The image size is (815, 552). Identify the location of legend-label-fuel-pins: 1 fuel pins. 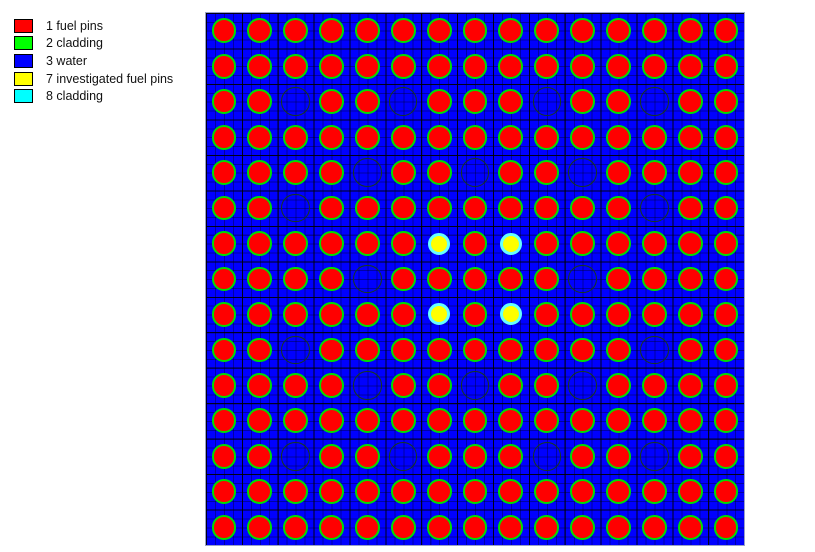
(74, 25).